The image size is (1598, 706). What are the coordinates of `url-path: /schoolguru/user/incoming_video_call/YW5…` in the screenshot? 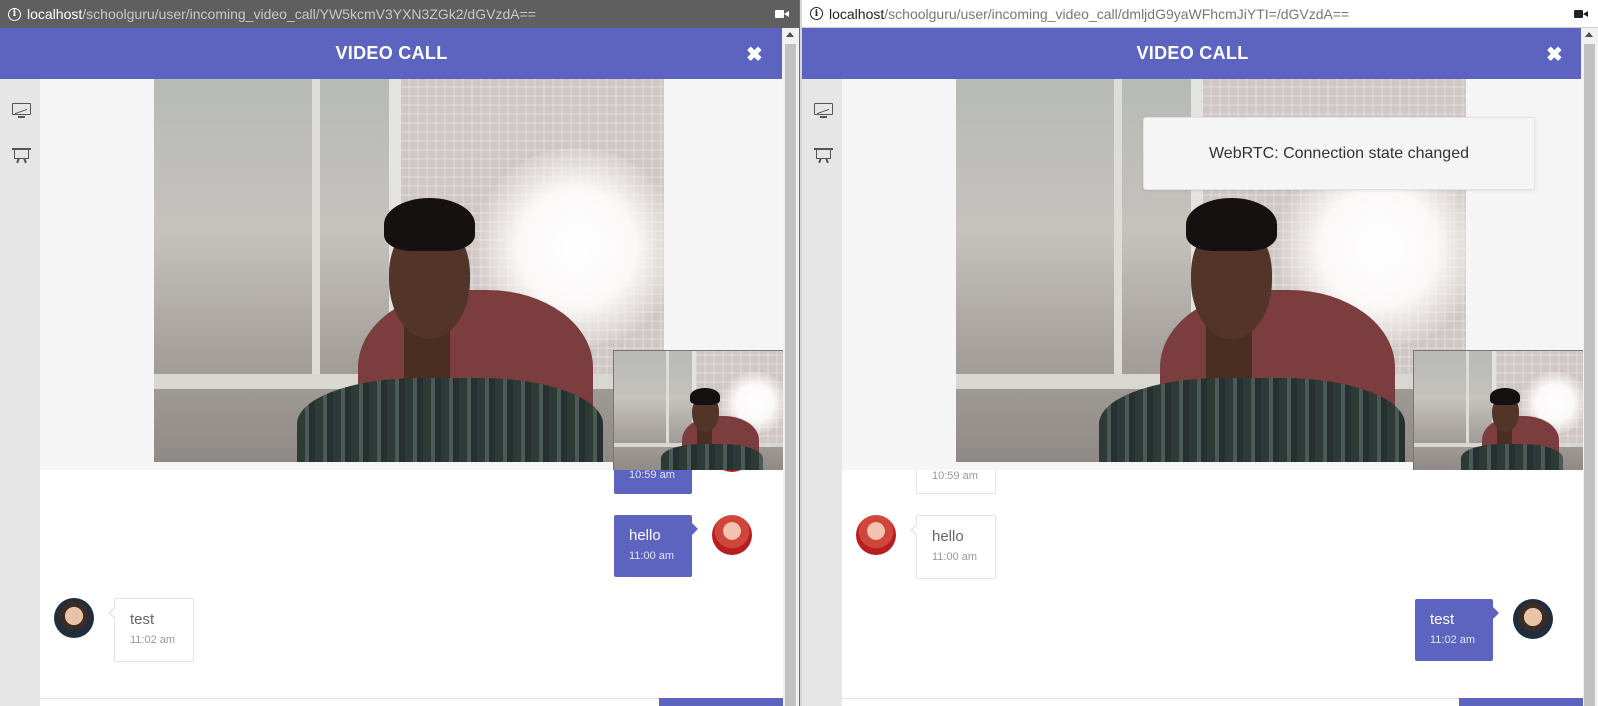 It's located at (309, 14).